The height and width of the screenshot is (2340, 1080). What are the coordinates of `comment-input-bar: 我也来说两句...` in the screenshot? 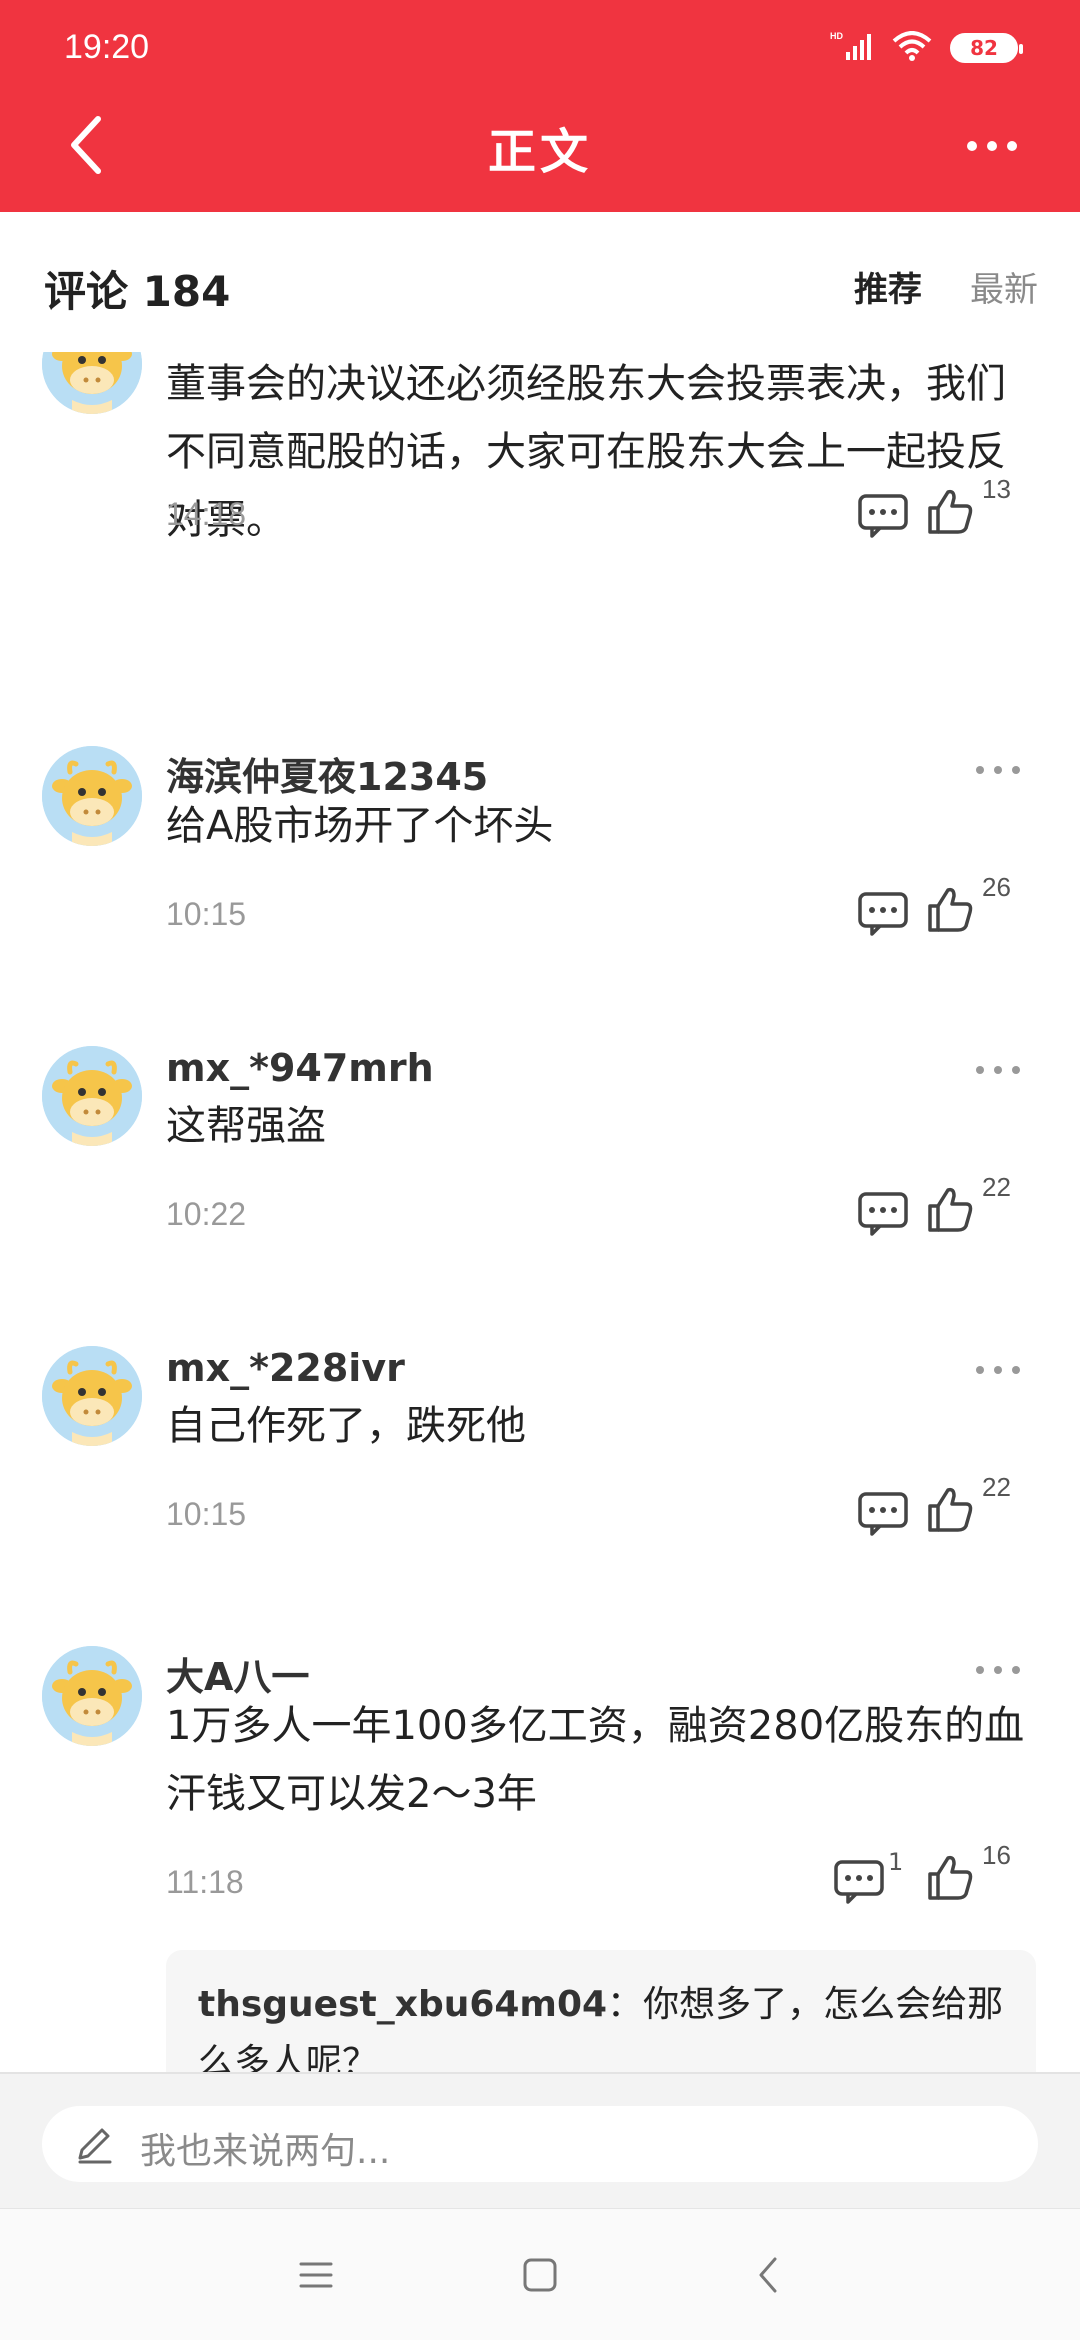 It's located at (540, 2140).